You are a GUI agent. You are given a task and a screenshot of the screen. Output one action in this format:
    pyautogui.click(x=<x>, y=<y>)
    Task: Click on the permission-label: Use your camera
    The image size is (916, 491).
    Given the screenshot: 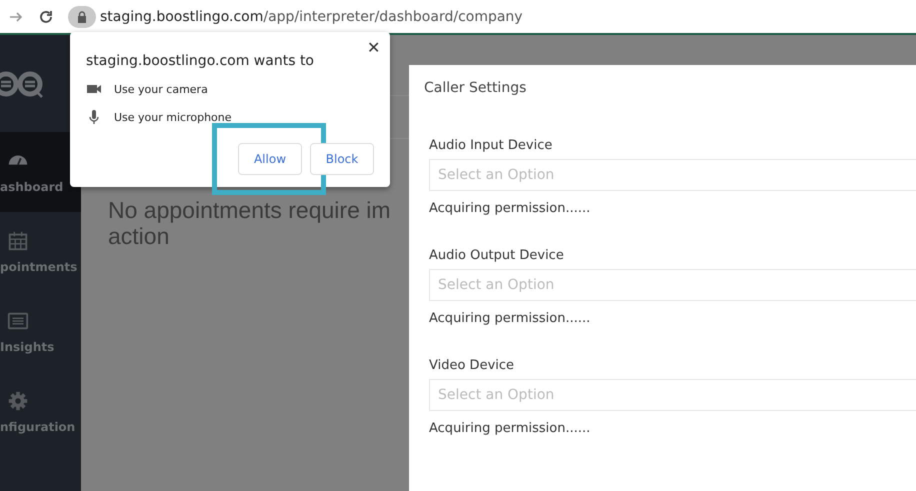 What is the action you would take?
    pyautogui.click(x=161, y=89)
    